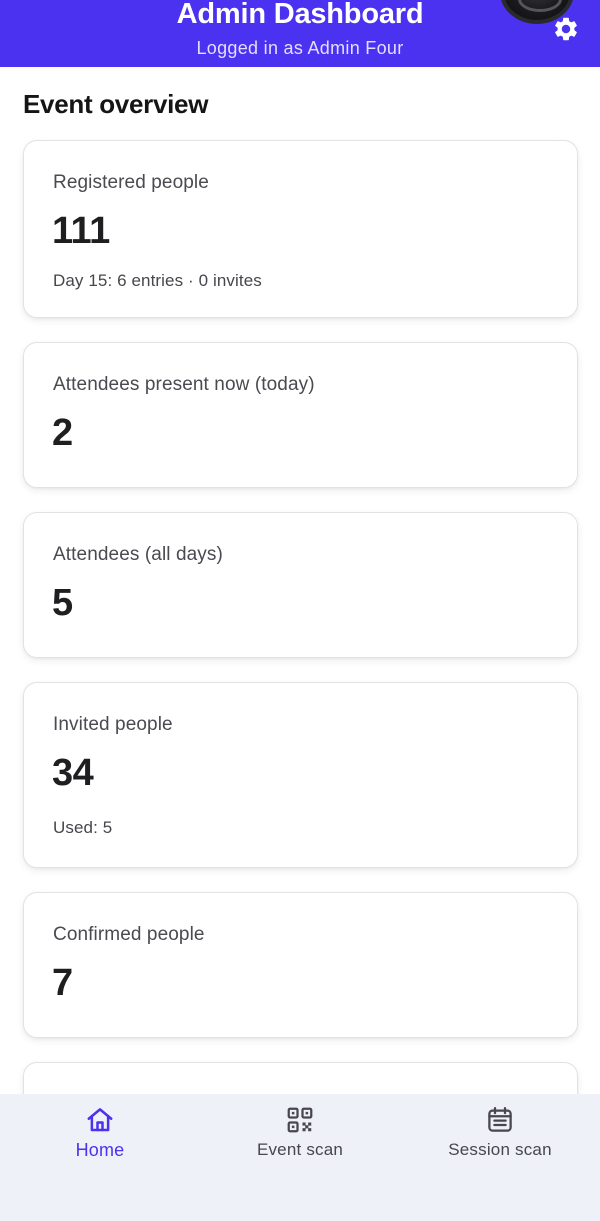 This screenshot has width=600, height=1221. Describe the element at coordinates (62, 433) in the screenshot. I see `card-value: 2` at that location.